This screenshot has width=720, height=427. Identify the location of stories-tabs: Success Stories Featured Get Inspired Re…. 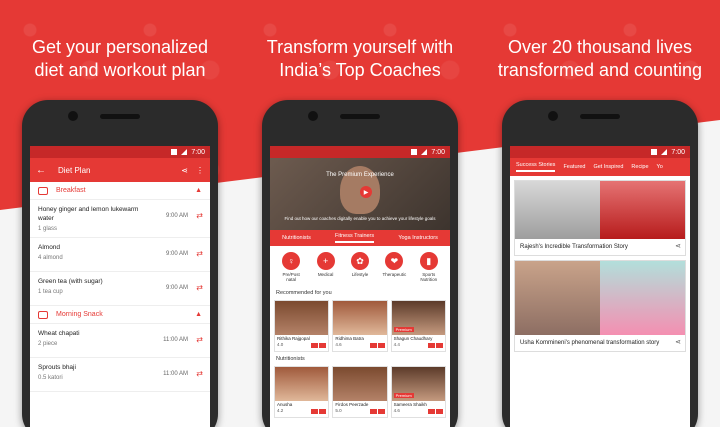
(600, 167).